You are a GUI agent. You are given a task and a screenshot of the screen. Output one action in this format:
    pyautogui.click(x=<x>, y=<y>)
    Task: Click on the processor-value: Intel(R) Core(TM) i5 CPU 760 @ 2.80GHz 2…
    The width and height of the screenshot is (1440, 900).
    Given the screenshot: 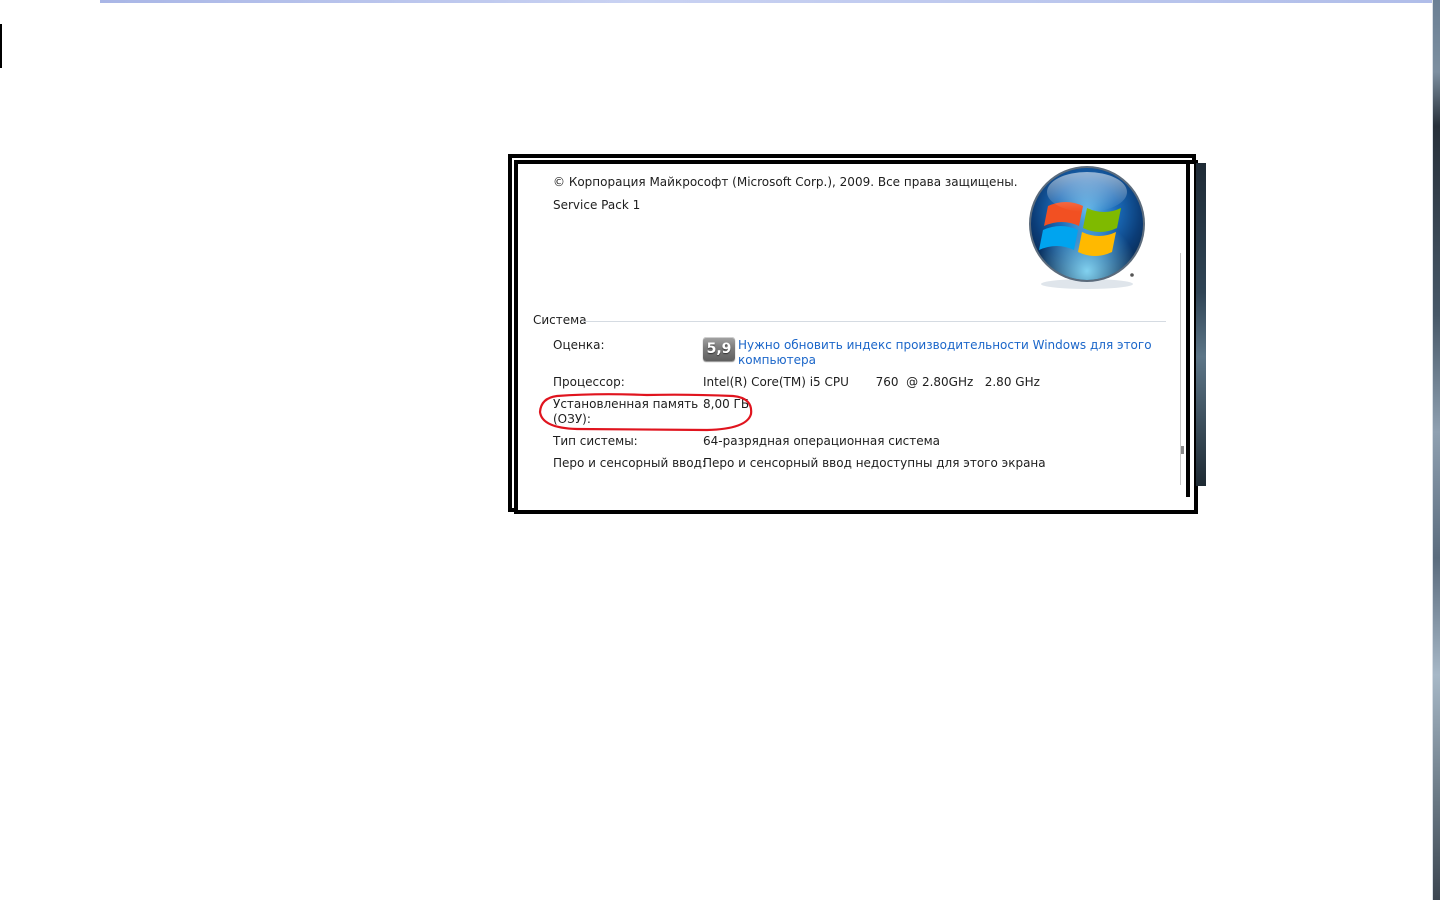 What is the action you would take?
    pyautogui.click(x=871, y=382)
    